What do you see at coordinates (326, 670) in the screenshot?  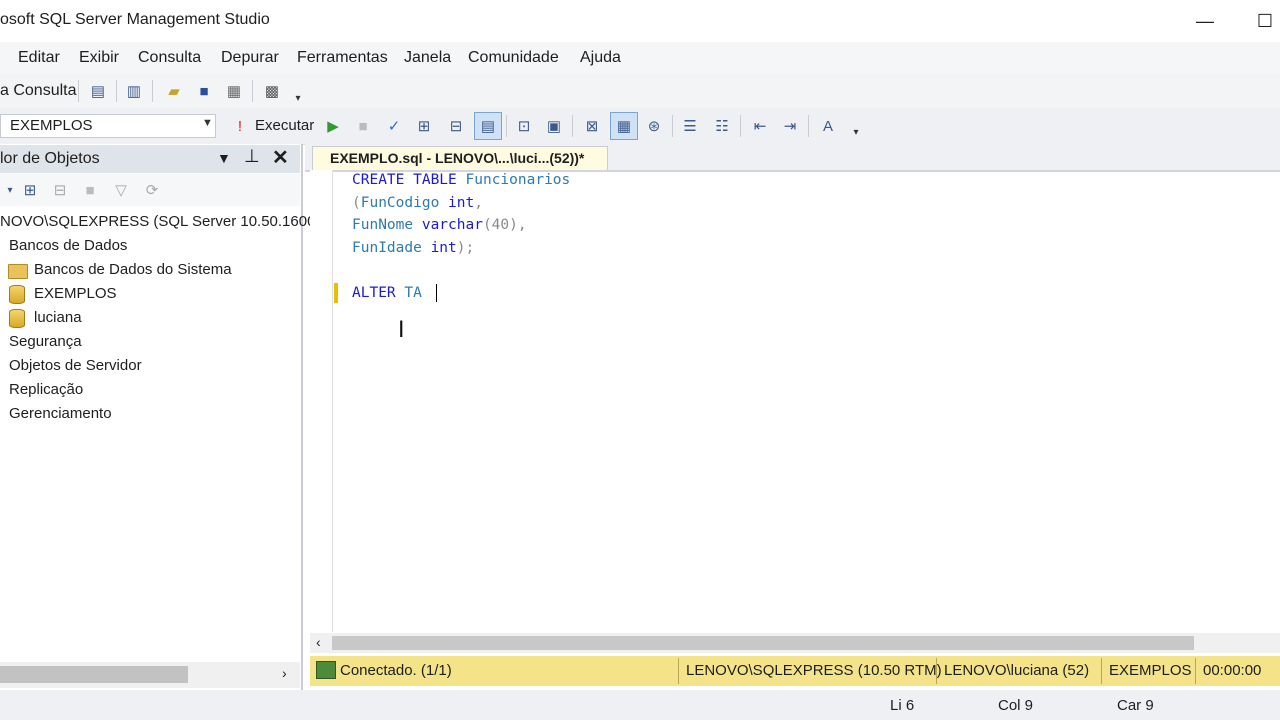 I see `connected-icon` at bounding box center [326, 670].